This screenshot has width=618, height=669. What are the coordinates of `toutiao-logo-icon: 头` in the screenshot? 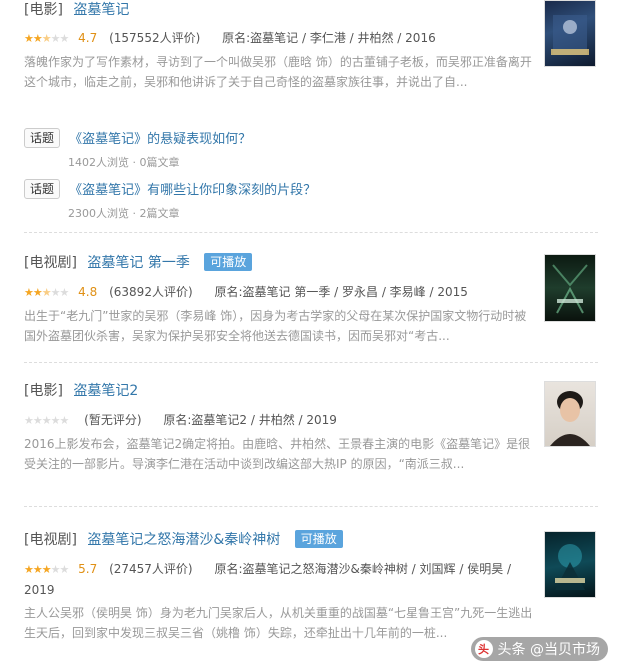 It's located at (483, 649).